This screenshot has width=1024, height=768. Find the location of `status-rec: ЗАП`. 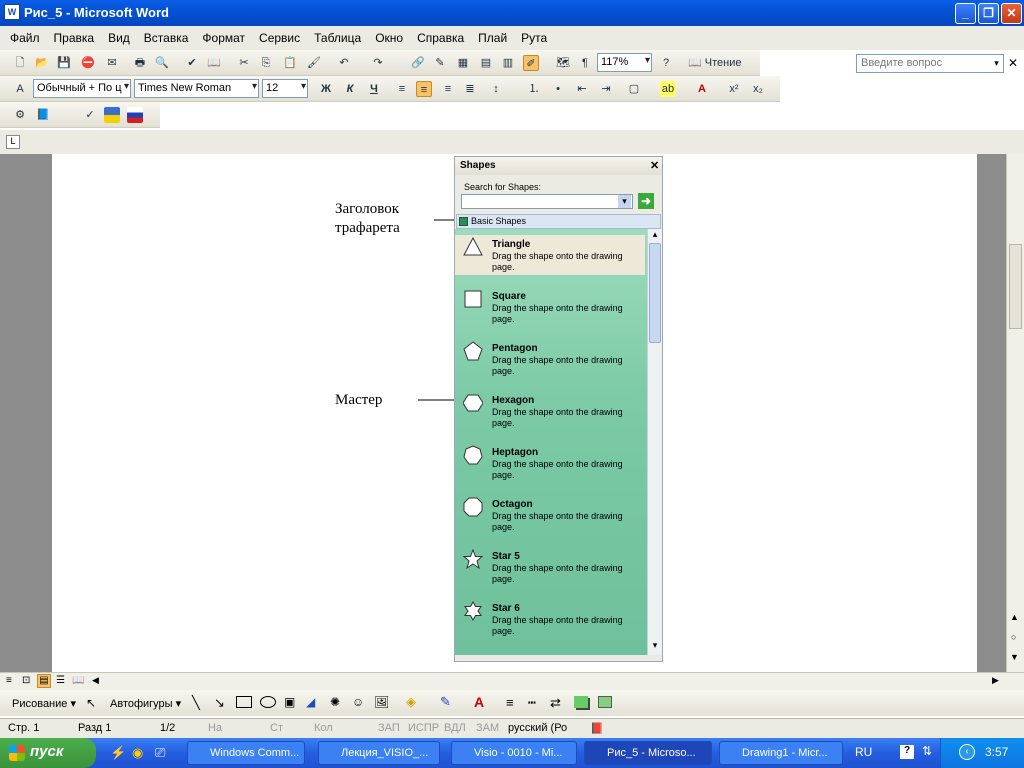

status-rec: ЗАП is located at coordinates (389, 728).